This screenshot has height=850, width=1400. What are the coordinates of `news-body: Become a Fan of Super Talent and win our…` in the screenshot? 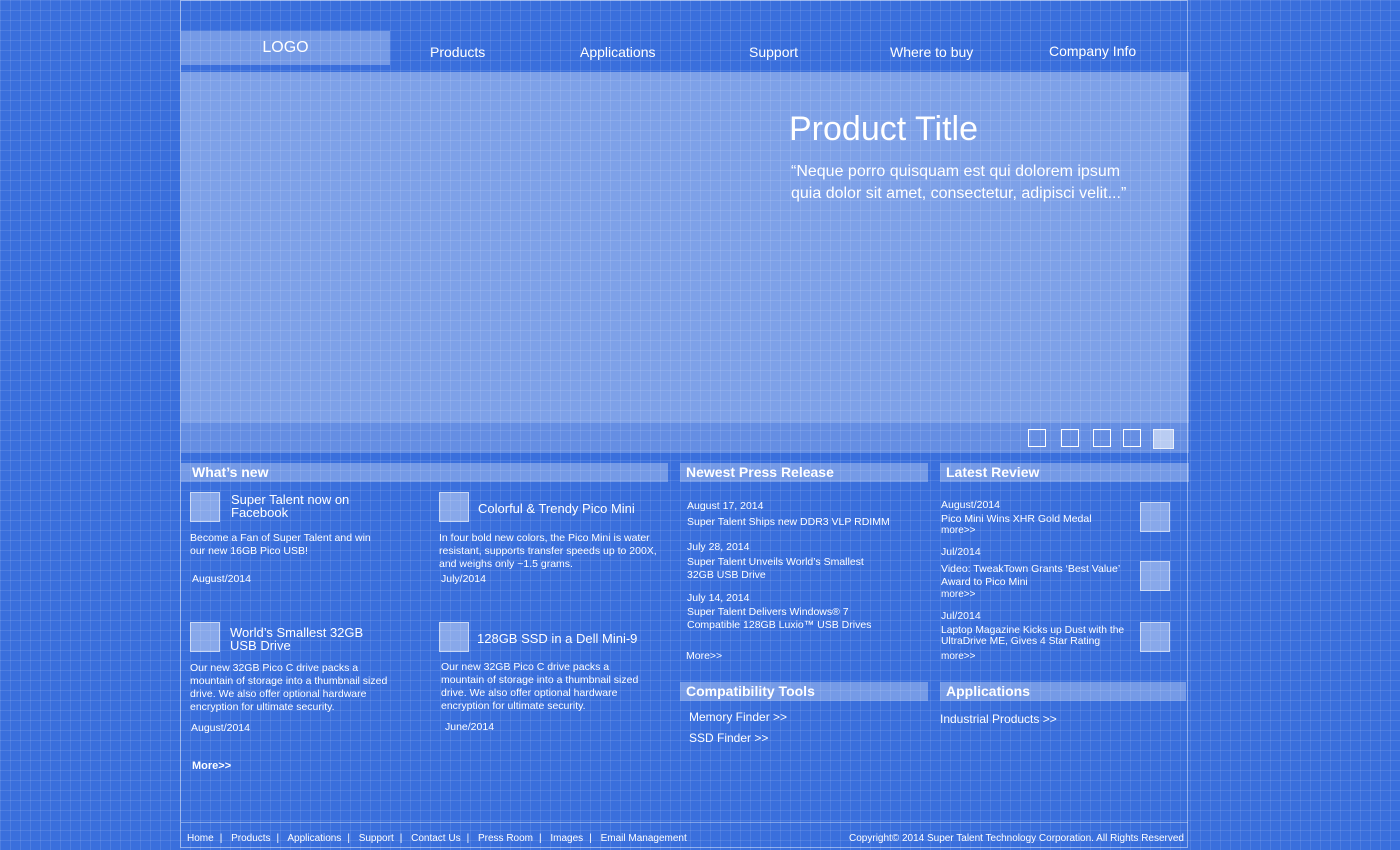 It's located at (280, 544).